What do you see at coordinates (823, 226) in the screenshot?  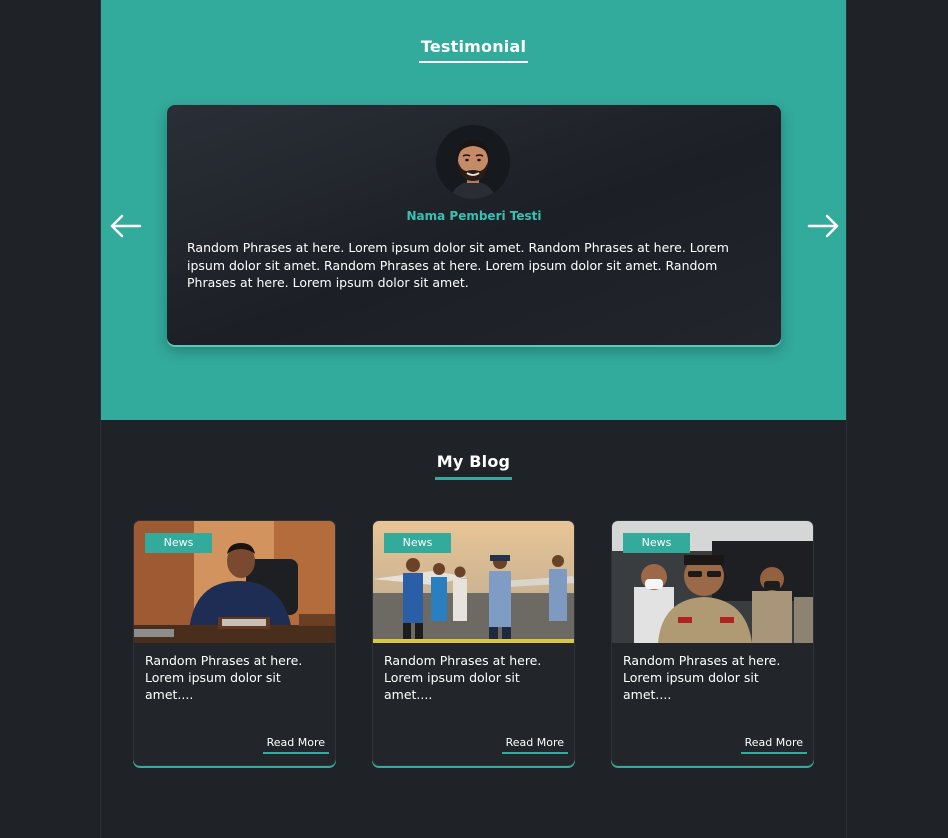 I see `arrow-right-icon` at bounding box center [823, 226].